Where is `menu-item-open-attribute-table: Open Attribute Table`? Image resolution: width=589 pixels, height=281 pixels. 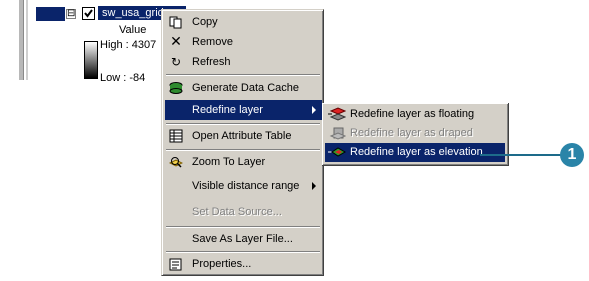
menu-item-open-attribute-table: Open Attribute Table is located at coordinates (243, 136).